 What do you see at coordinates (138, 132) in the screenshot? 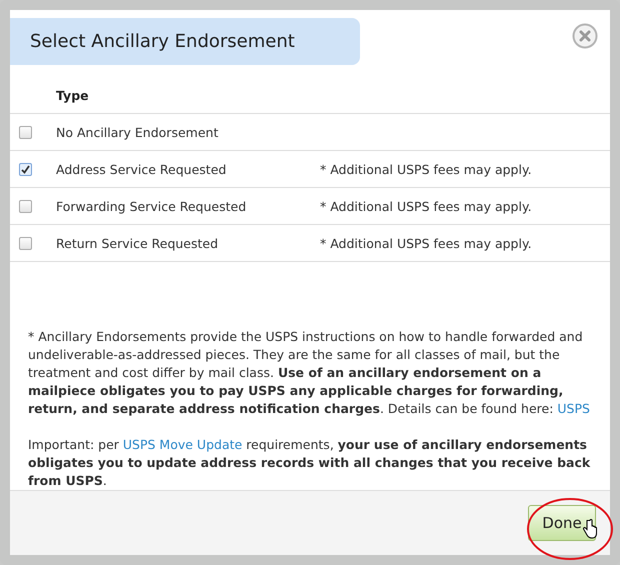
I see `type-cell-text: No Ancillary Endorsement` at bounding box center [138, 132].